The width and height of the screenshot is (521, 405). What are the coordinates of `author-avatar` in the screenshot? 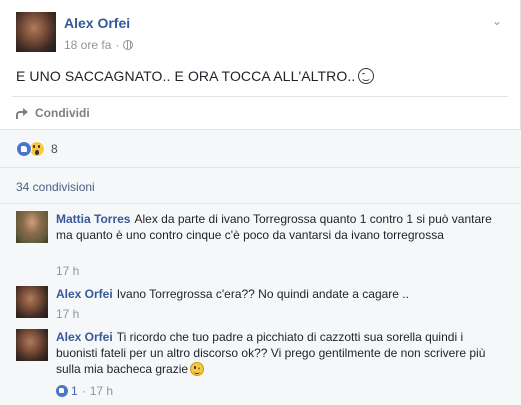 It's located at (36, 32).